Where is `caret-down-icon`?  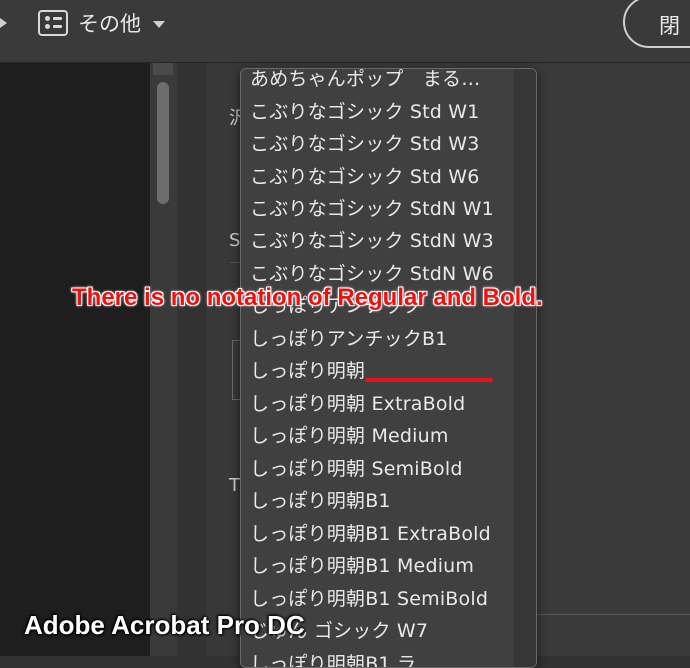
caret-down-icon is located at coordinates (159, 24).